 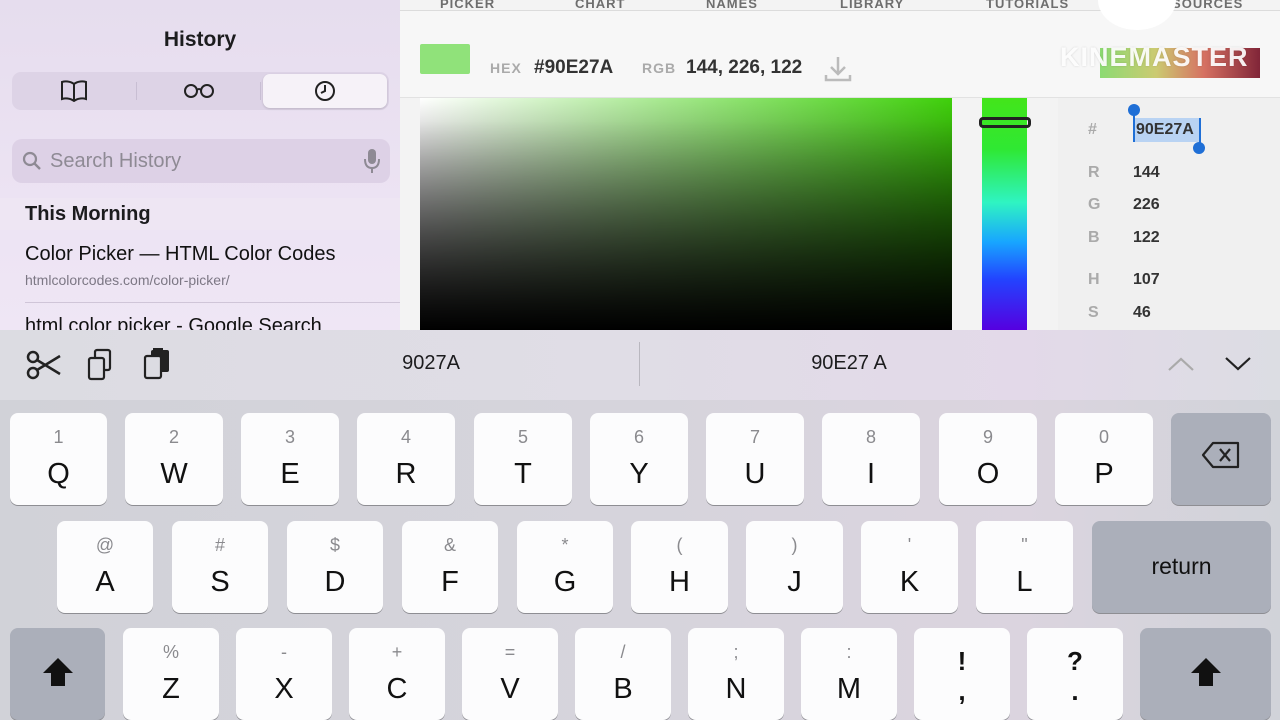 What do you see at coordinates (1134, 128) in the screenshot?
I see `selection-caret-start` at bounding box center [1134, 128].